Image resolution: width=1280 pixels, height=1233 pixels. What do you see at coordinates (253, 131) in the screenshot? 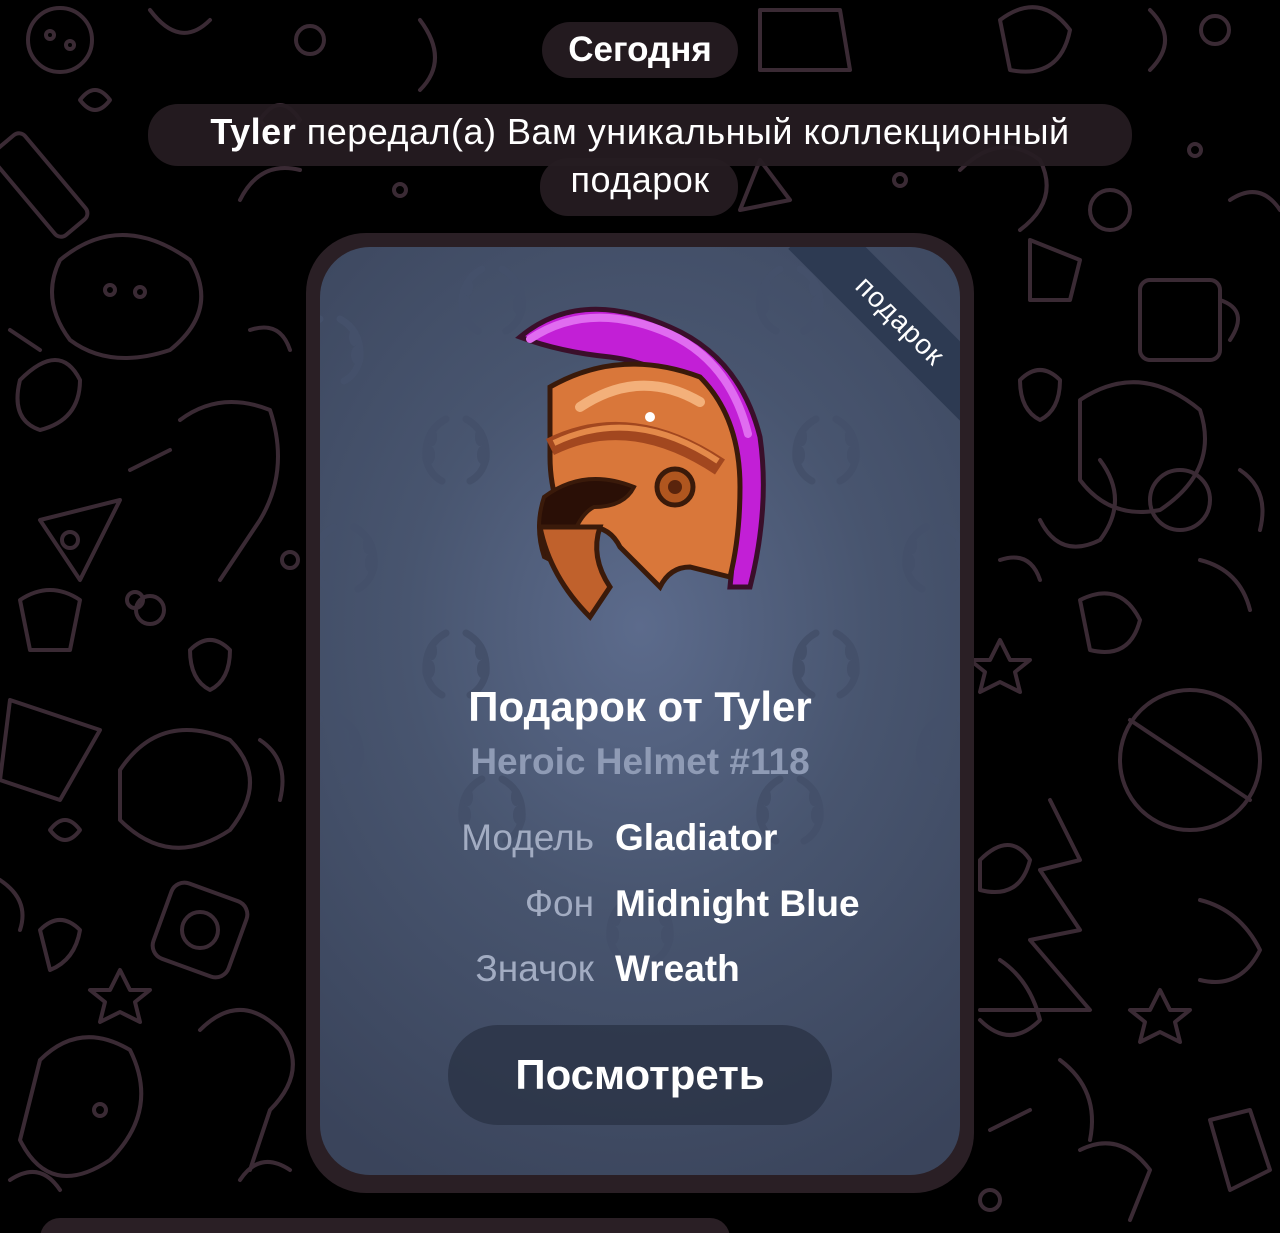
I see `service-message-sender: Tyler` at bounding box center [253, 131].